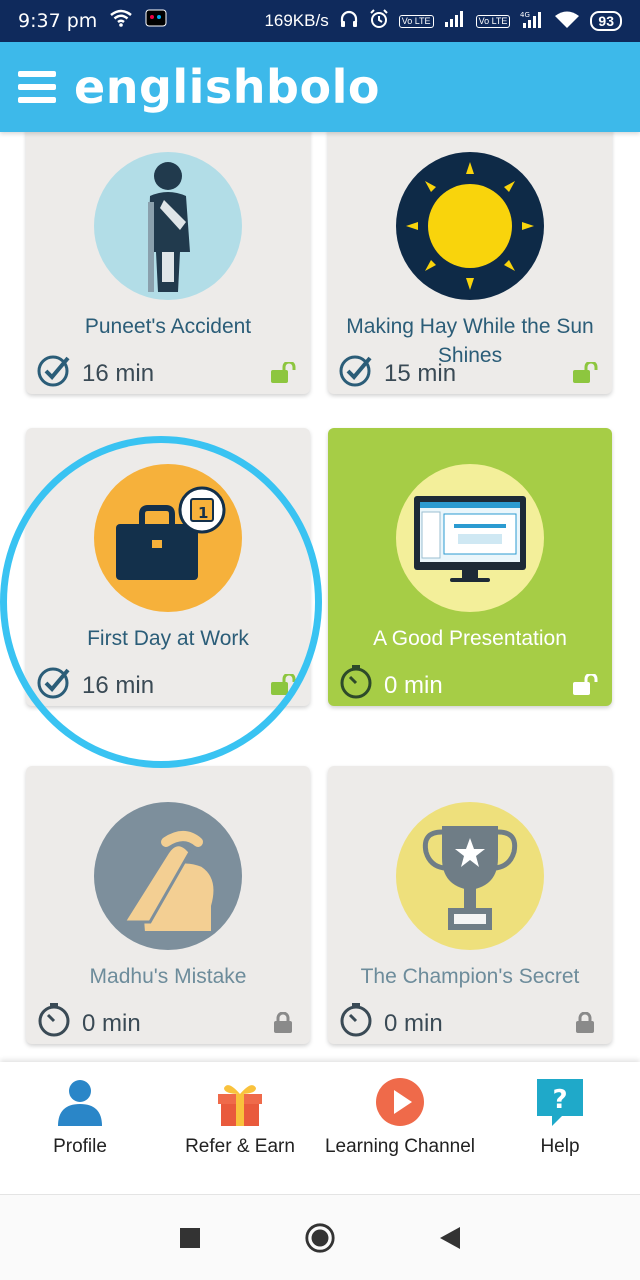  I want to click on nav-help: ? Help, so click(560, 1128).